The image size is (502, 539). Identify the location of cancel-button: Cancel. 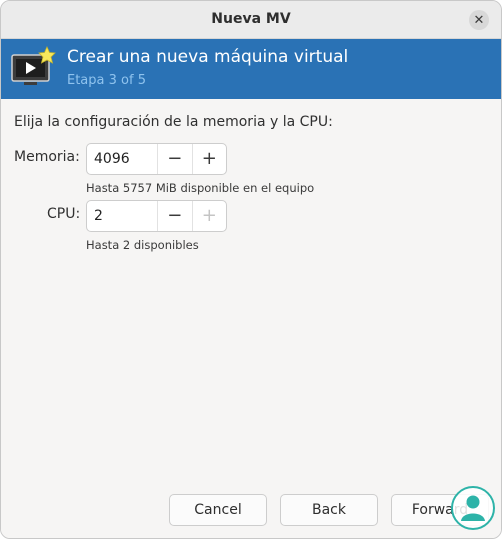
(218, 510).